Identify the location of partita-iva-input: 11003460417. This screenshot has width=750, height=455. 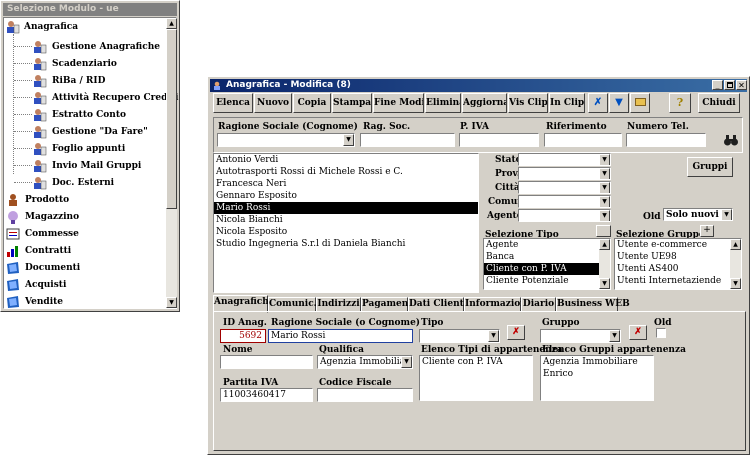
(266, 395).